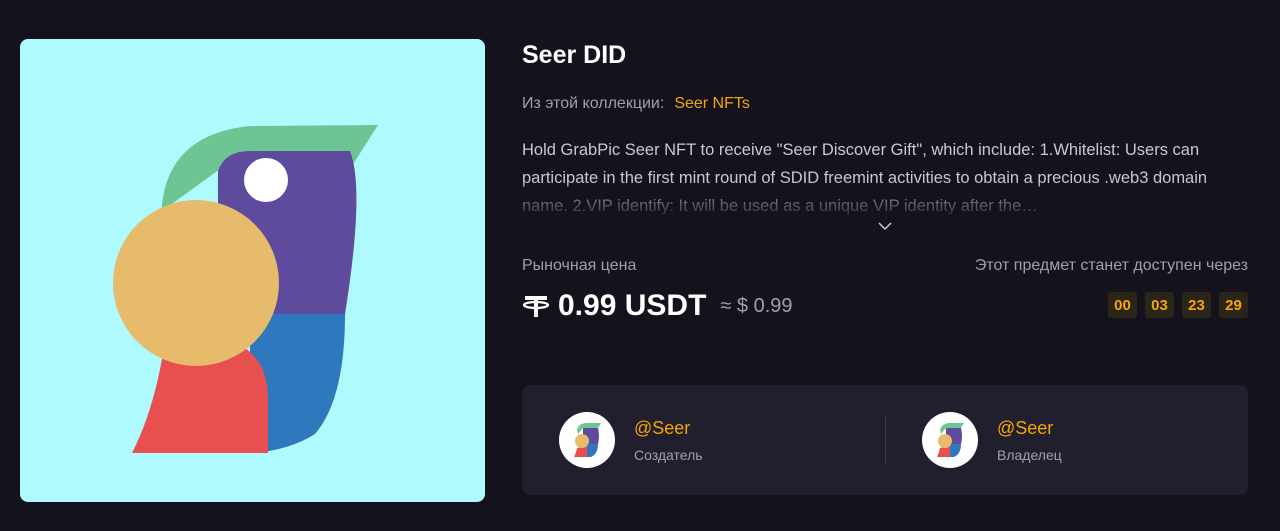 The image size is (1280, 531). I want to click on seer-bird-artwork, so click(245, 289).